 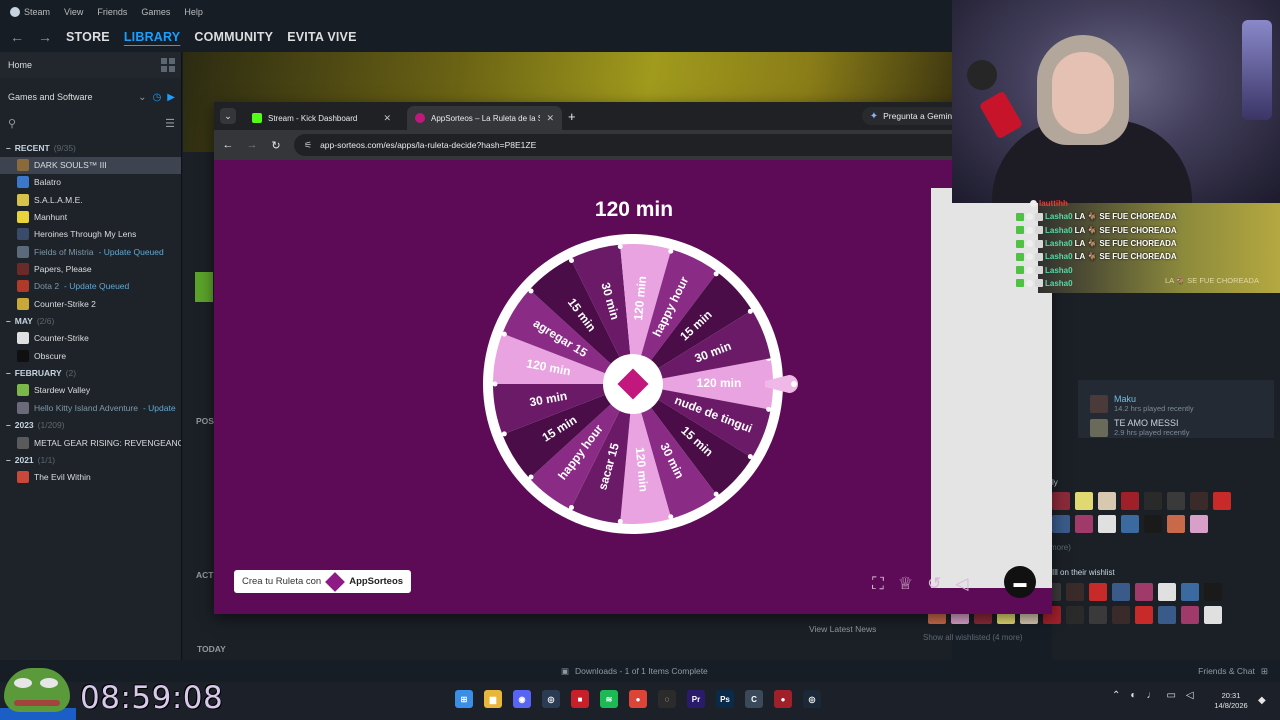 What do you see at coordinates (90, 303) in the screenshot?
I see `game-list-item: Counter-Strike 2` at bounding box center [90, 303].